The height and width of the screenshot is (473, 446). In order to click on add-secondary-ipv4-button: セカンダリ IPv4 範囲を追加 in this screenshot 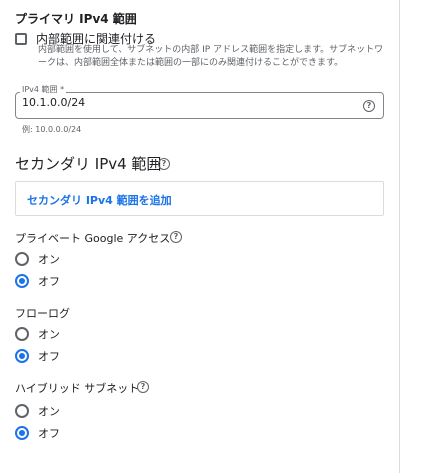, I will do `click(99, 200)`.